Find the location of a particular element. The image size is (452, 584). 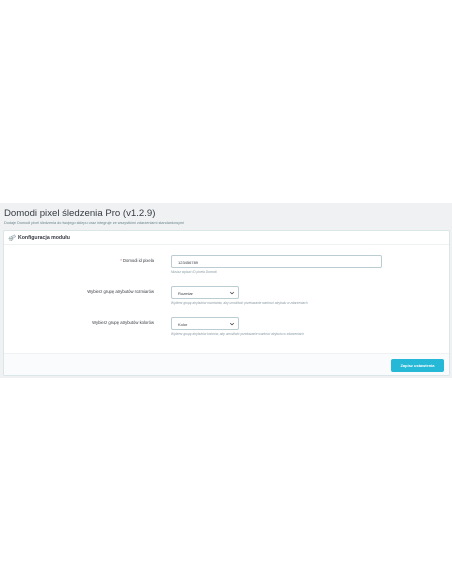

panel-title: Konfiguracja modułu is located at coordinates (44, 237).